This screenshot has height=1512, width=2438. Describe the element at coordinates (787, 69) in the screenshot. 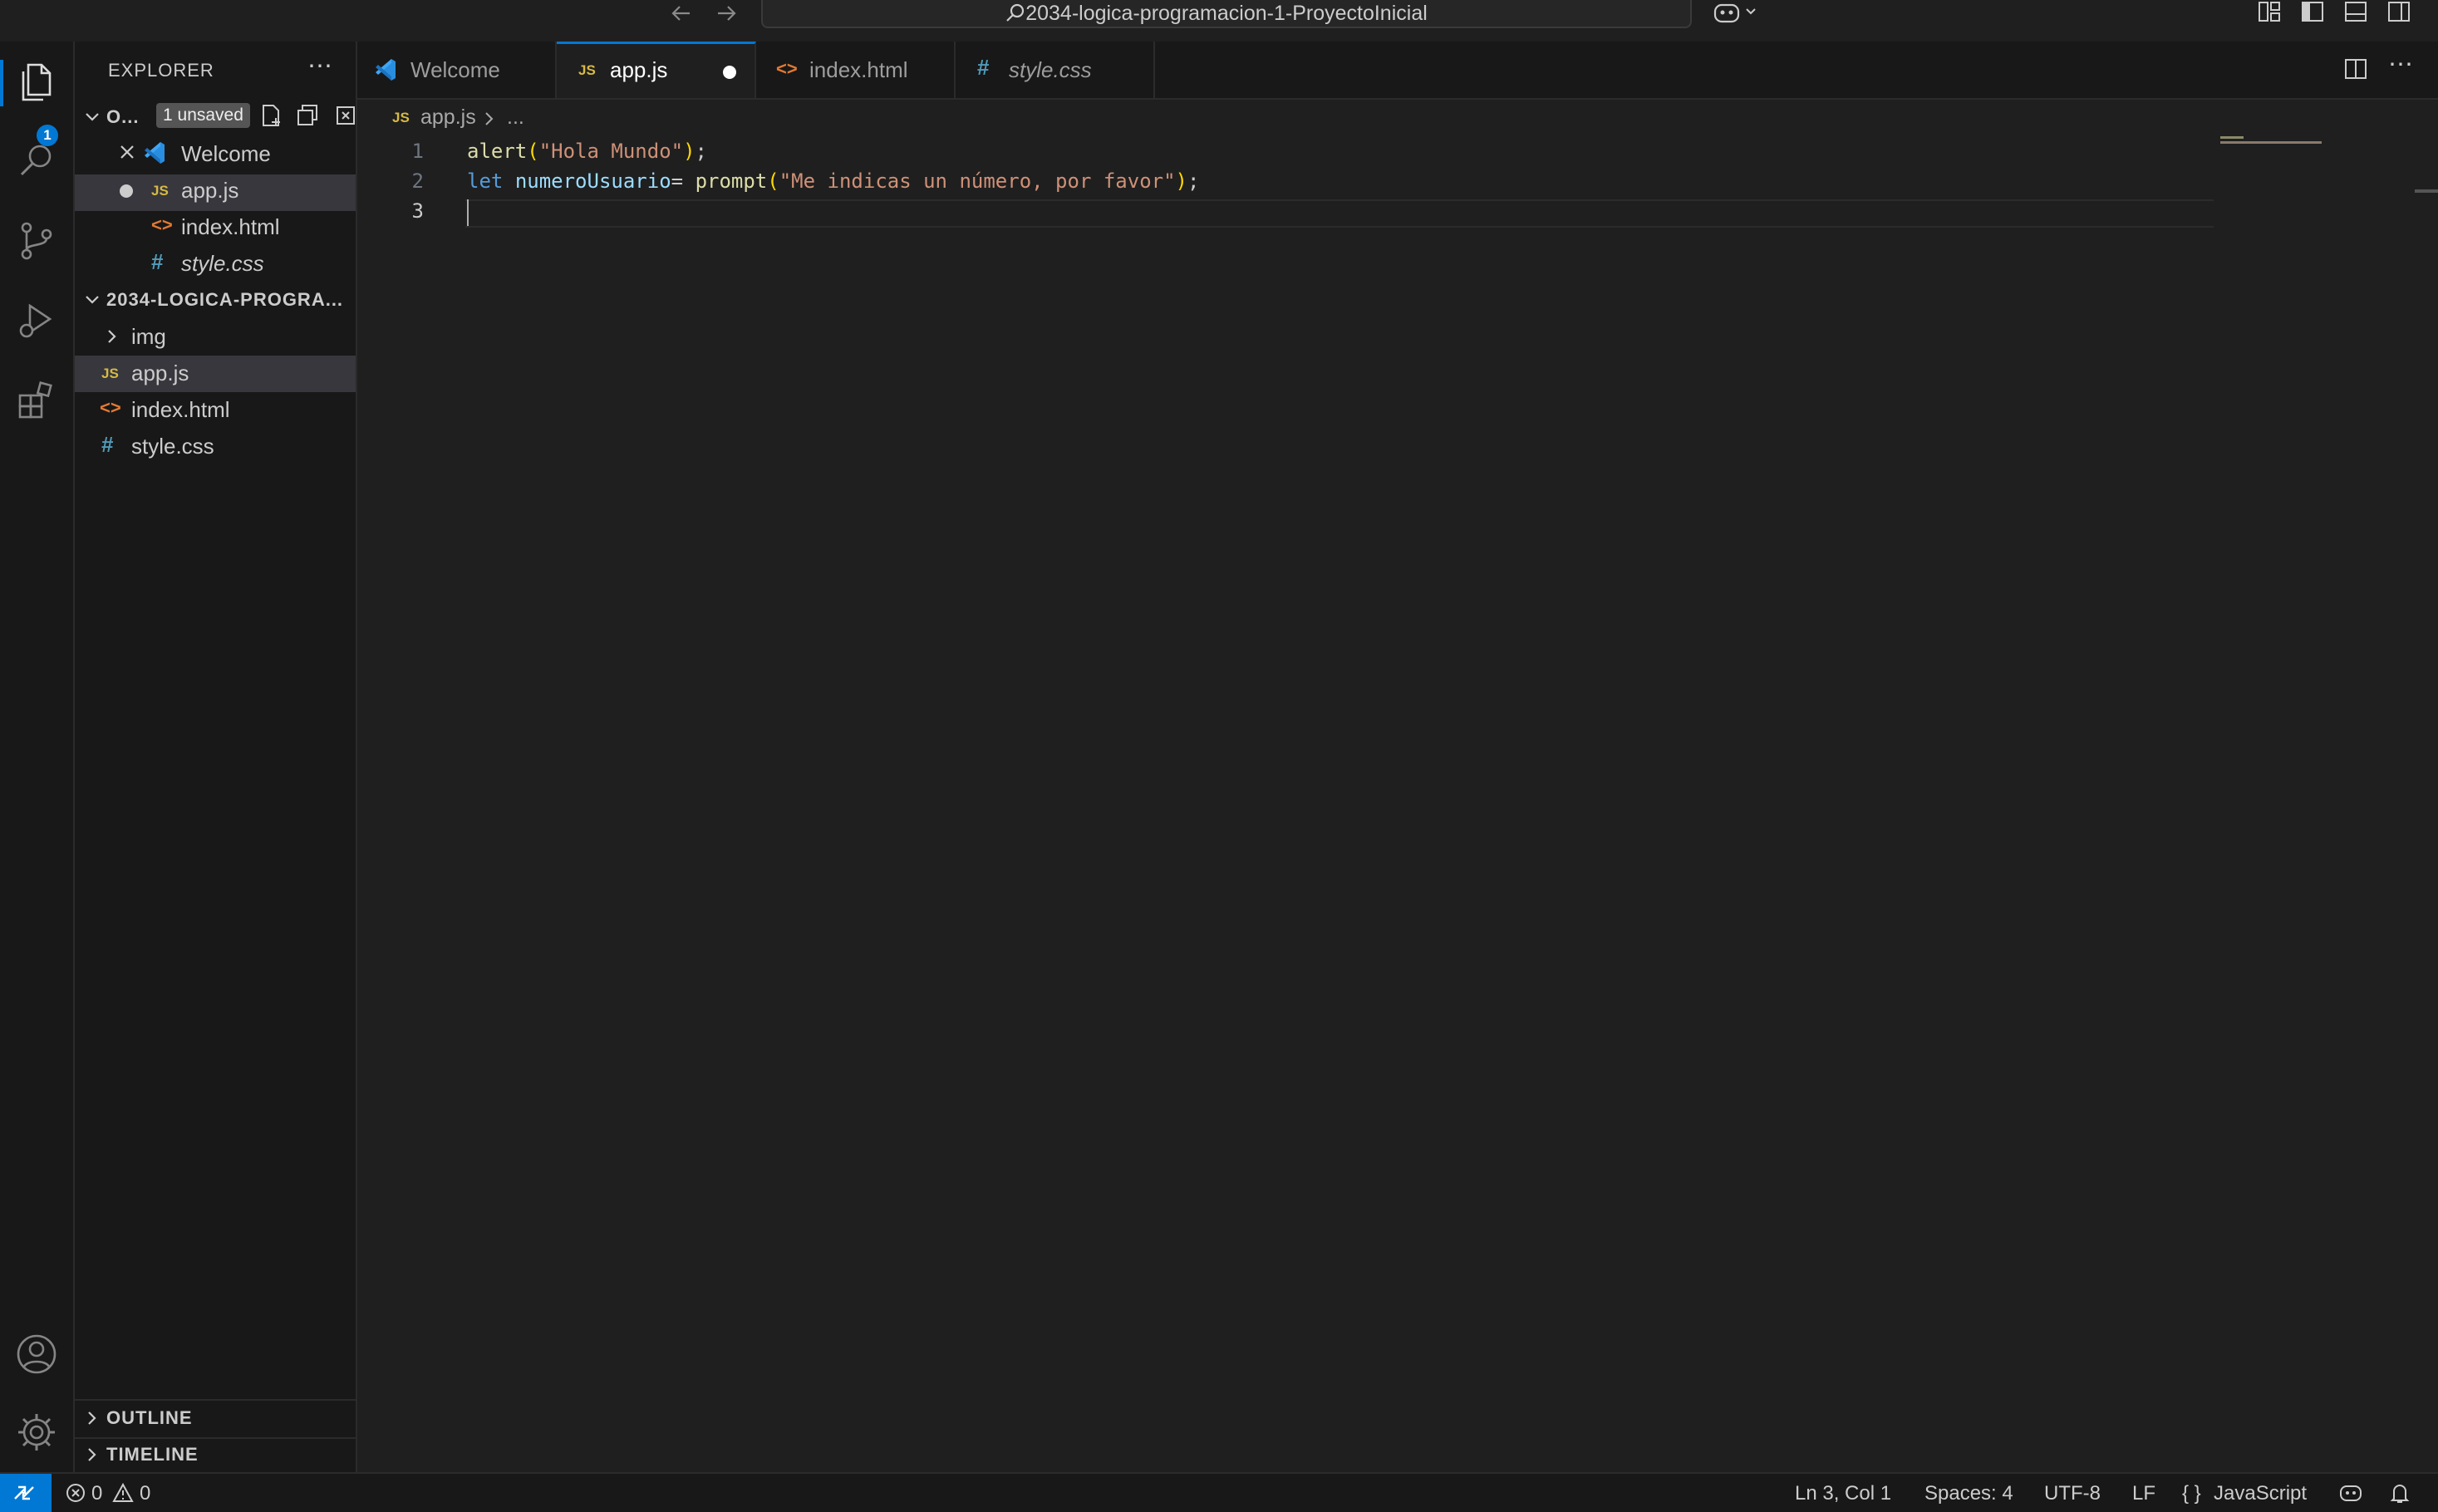

I see `html-file-icon: <>` at that location.